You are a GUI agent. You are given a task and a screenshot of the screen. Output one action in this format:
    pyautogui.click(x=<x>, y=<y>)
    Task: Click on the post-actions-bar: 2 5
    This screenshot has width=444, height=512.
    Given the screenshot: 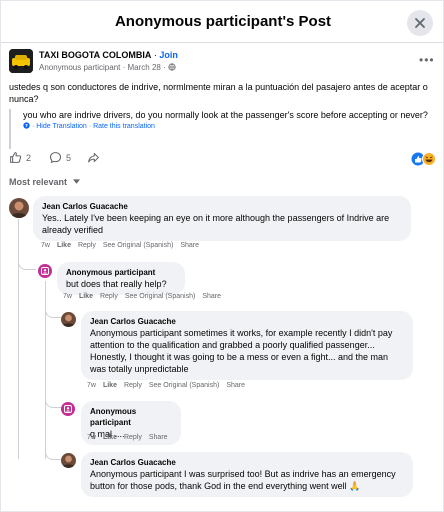 What is the action you would take?
    pyautogui.click(x=223, y=159)
    